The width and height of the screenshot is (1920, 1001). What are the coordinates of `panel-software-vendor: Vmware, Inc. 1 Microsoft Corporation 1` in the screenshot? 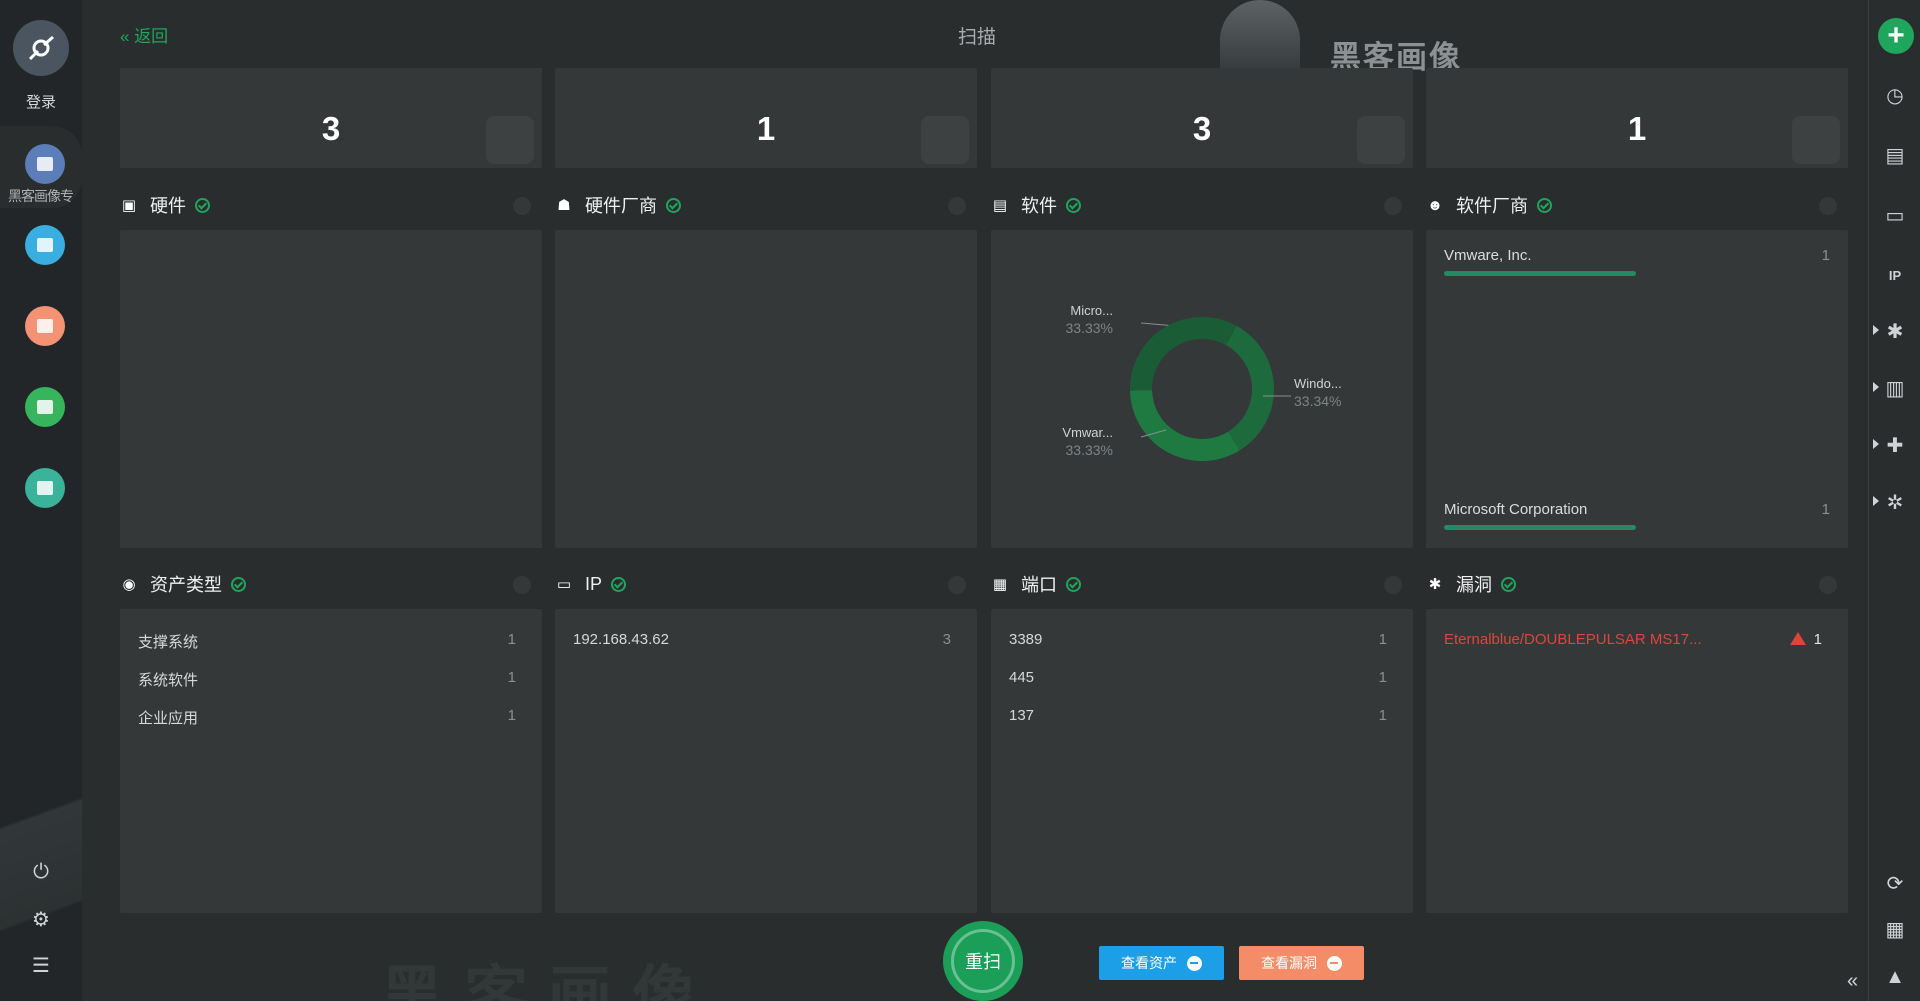 It's located at (1637, 389).